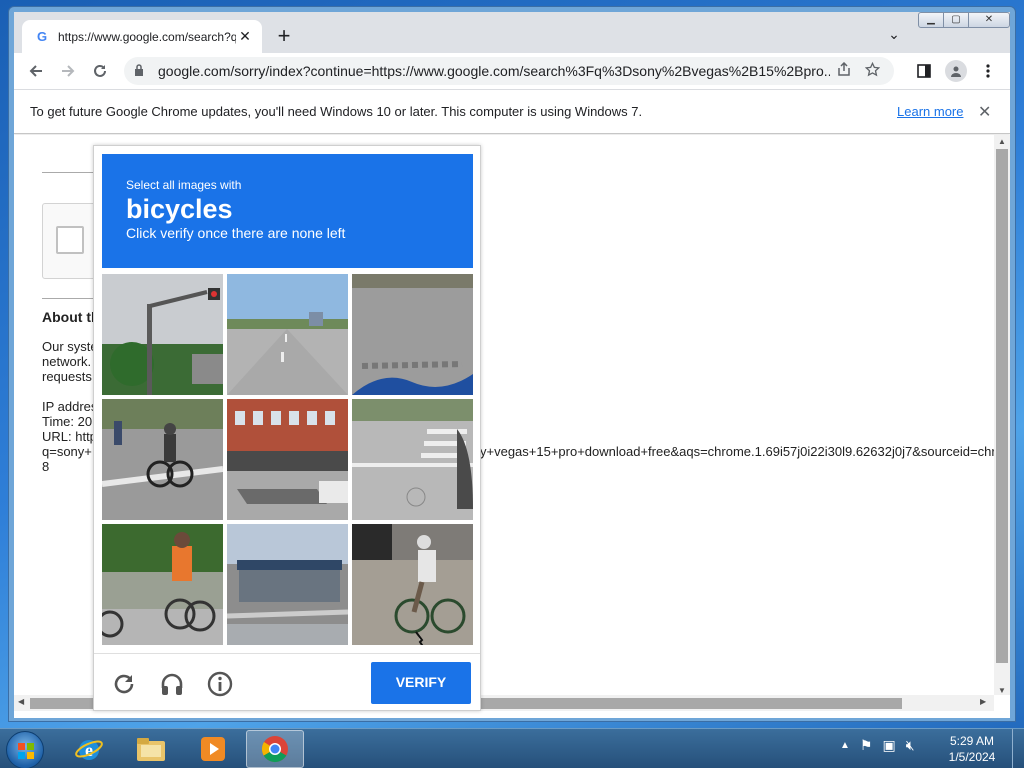  What do you see at coordinates (67, 451) in the screenshot?
I see `query-start: q=sony+` at bounding box center [67, 451].